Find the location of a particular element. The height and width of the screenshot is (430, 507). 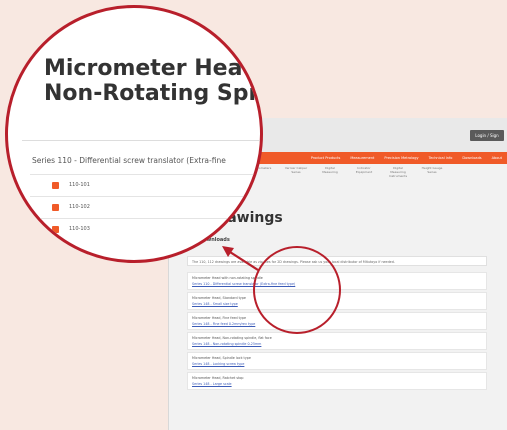

connector-arrow is located at coordinates (240, 258).